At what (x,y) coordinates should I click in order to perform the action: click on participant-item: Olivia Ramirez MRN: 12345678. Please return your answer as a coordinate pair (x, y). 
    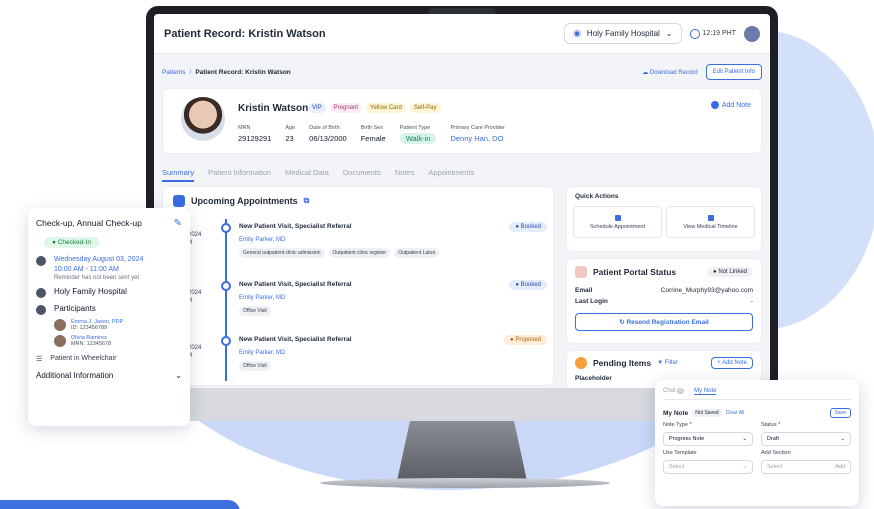
    Looking at the image, I should click on (118, 341).